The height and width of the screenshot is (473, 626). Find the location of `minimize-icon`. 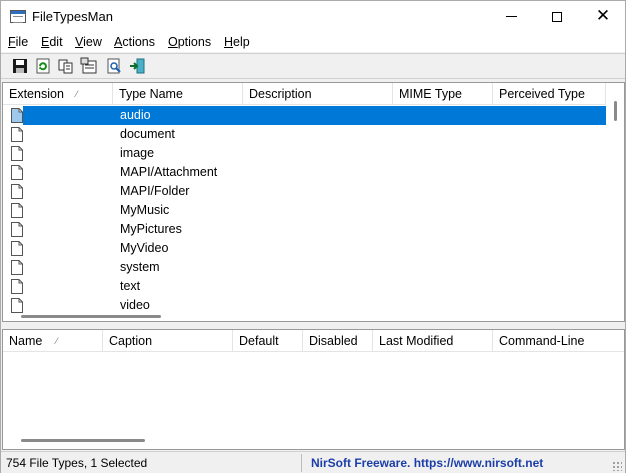

minimize-icon is located at coordinates (511, 16).